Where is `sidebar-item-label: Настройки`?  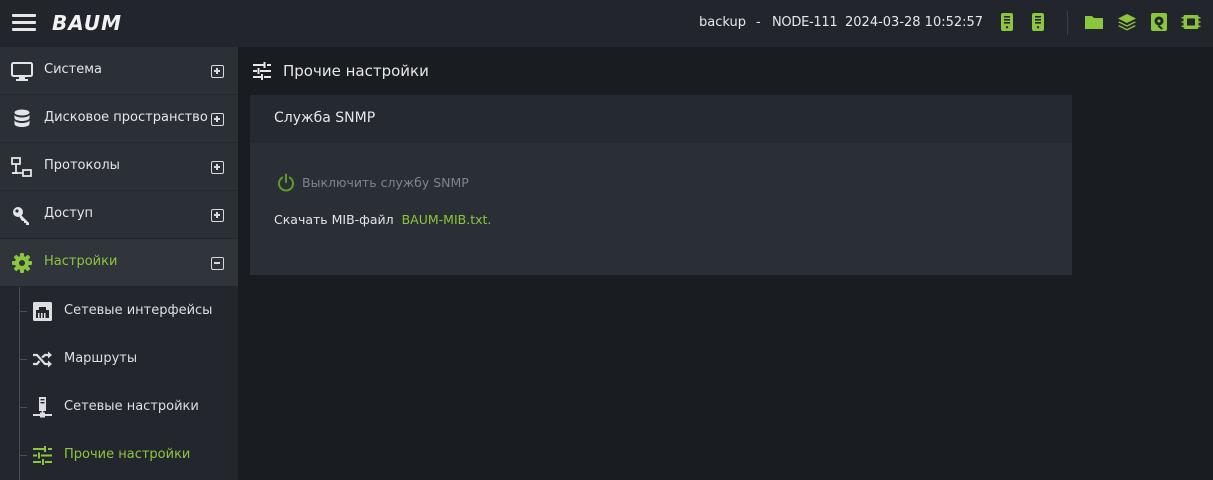 sidebar-item-label: Настройки is located at coordinates (81, 261).